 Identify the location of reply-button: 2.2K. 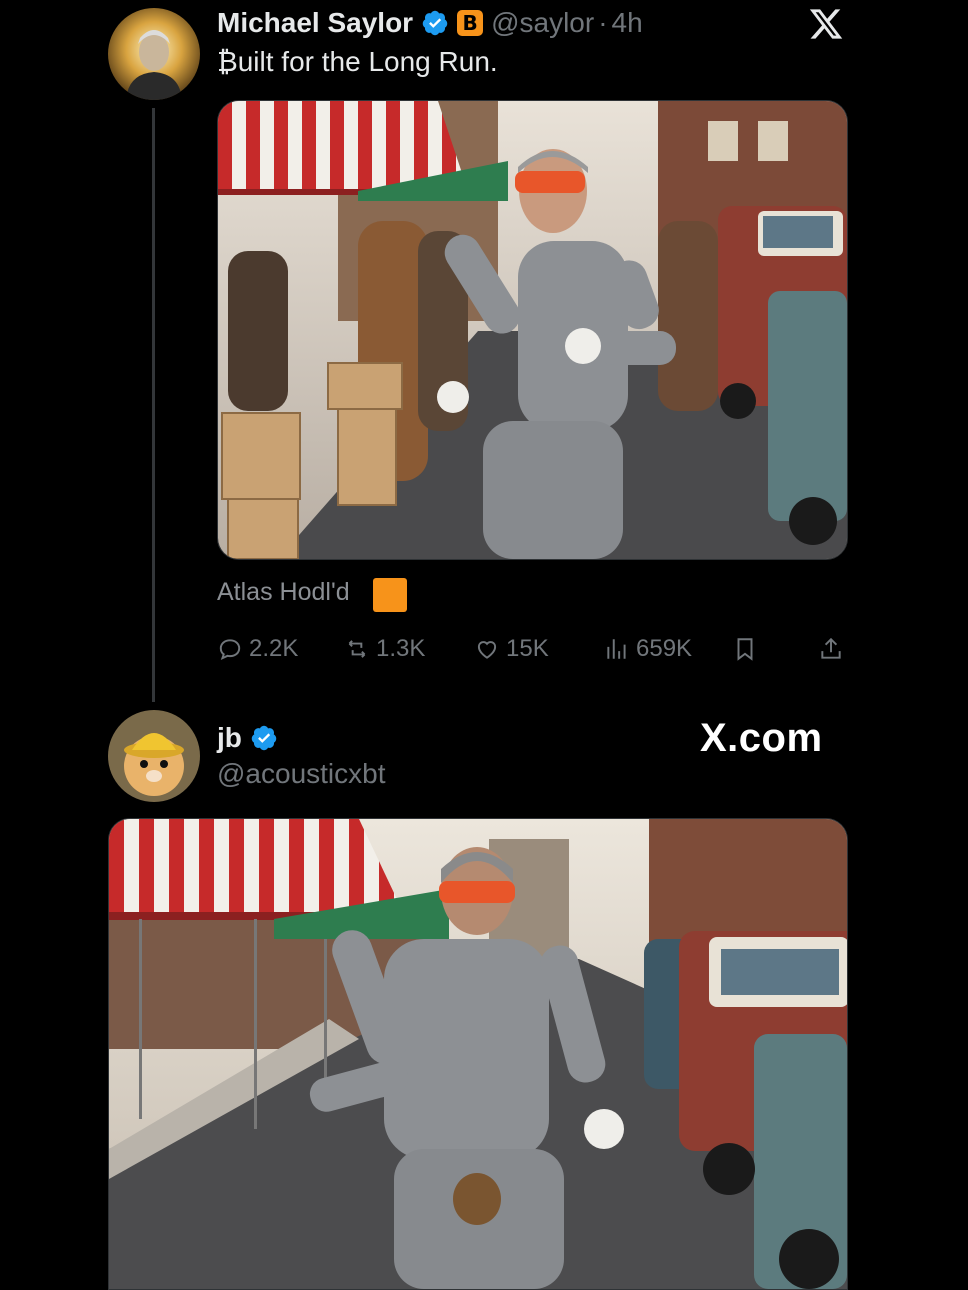
(257, 649).